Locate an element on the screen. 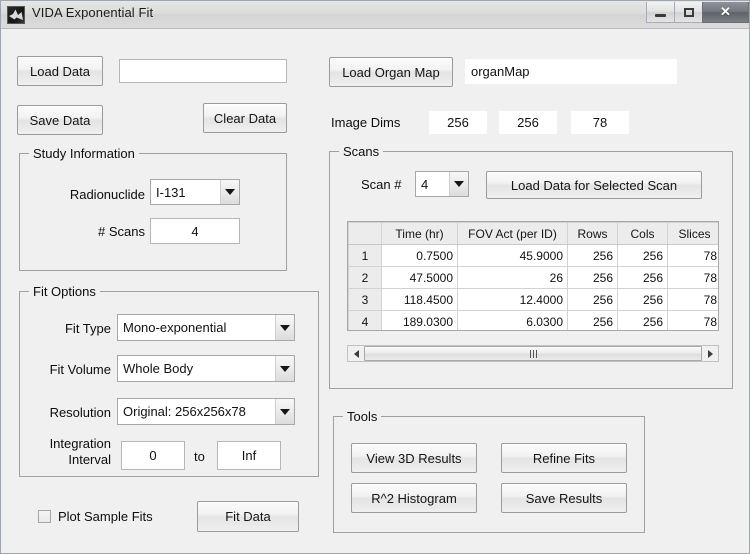 Image resolution: width=750 pixels, height=554 pixels. radionuclide-value: I-131 is located at coordinates (171, 192).